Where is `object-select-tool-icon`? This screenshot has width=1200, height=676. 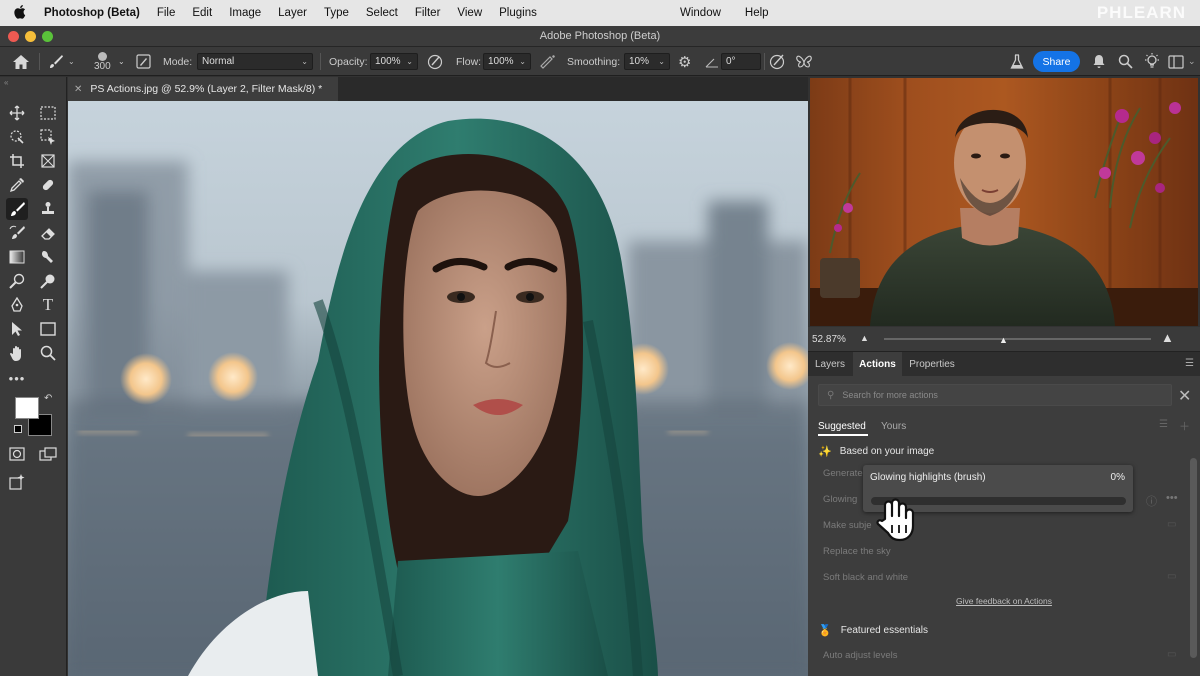
object-select-tool-icon is located at coordinates (17, 137).